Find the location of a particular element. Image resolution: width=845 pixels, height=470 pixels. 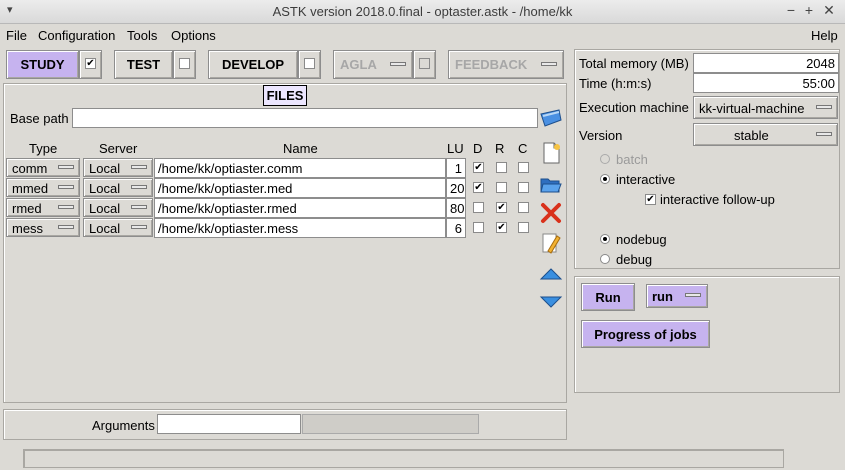

file-type-select: mess is located at coordinates (43, 227).